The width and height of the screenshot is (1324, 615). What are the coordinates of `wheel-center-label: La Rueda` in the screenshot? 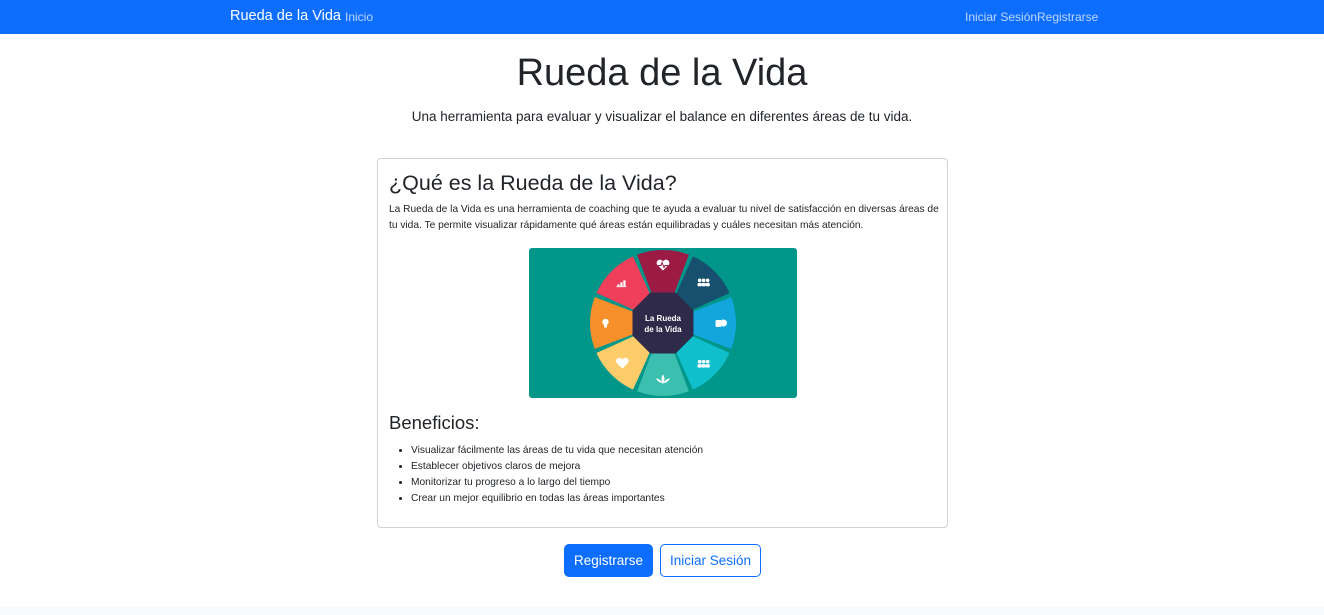 It's located at (663, 318).